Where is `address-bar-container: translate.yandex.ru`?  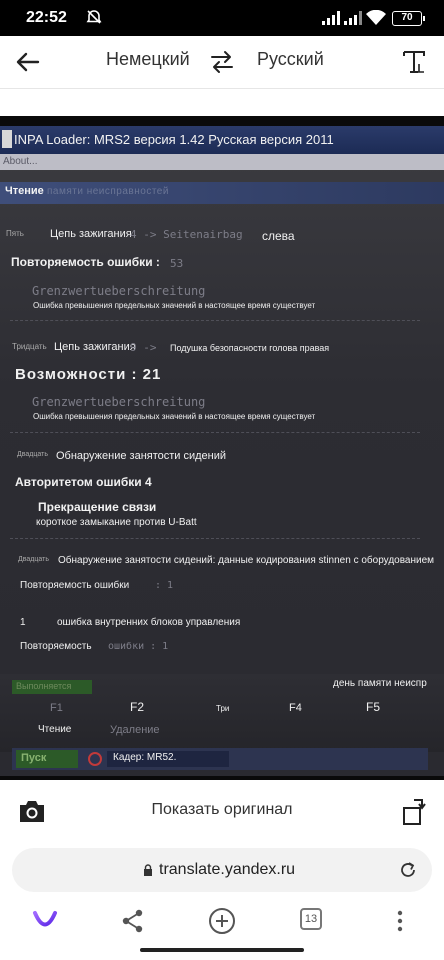
address-bar-container: translate.yandex.ru is located at coordinates (222, 870).